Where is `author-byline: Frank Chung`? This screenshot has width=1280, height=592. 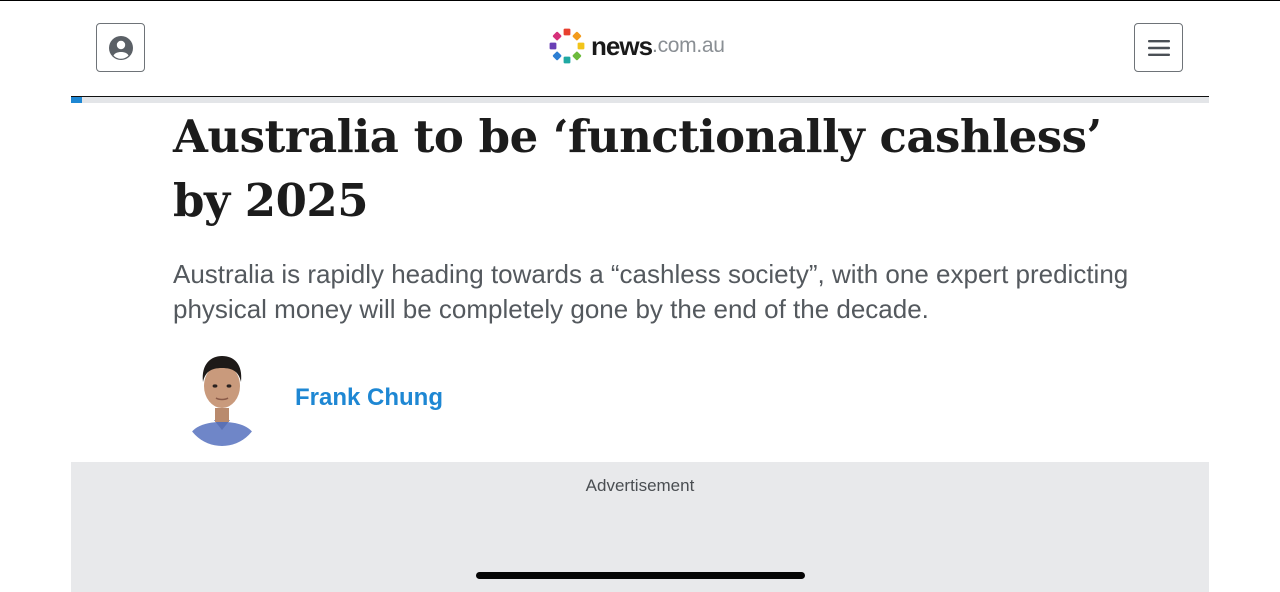 author-byline: Frank Chung is located at coordinates (313, 398).